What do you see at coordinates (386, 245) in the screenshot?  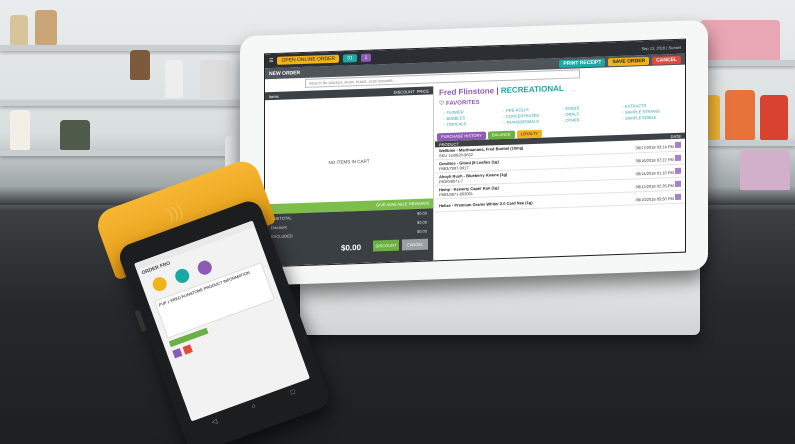 I see `discount-button: DISCOUNT` at bounding box center [386, 245].